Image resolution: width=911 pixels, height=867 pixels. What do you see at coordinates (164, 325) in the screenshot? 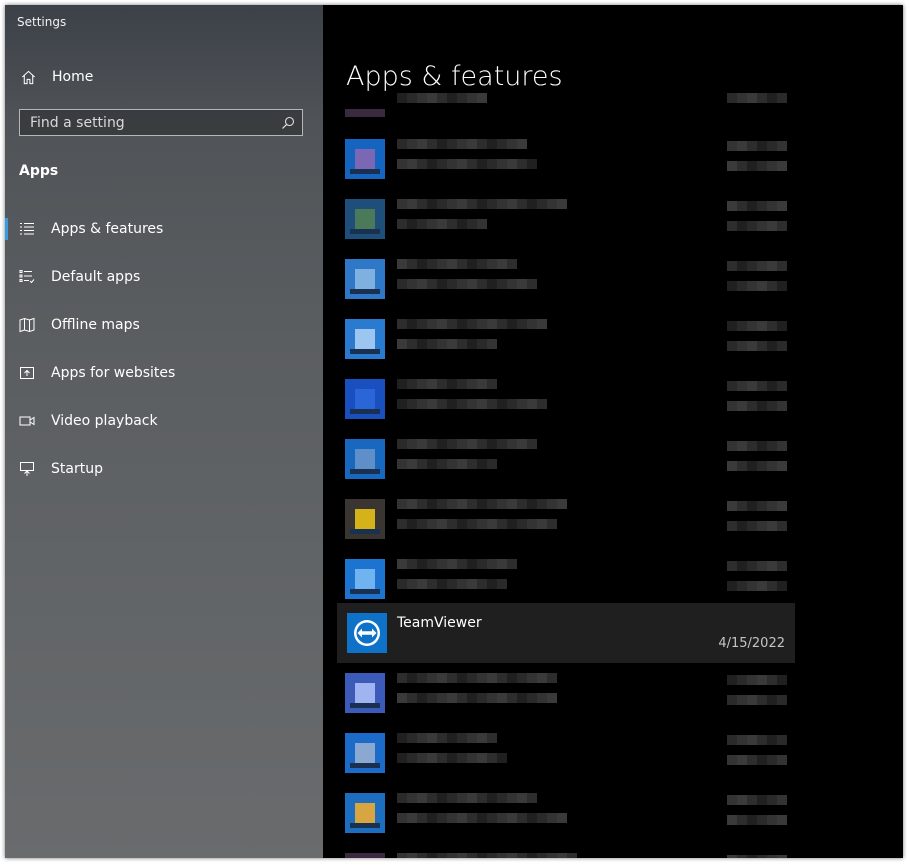
I see `sidebar-item-offline-maps: Offline maps` at bounding box center [164, 325].